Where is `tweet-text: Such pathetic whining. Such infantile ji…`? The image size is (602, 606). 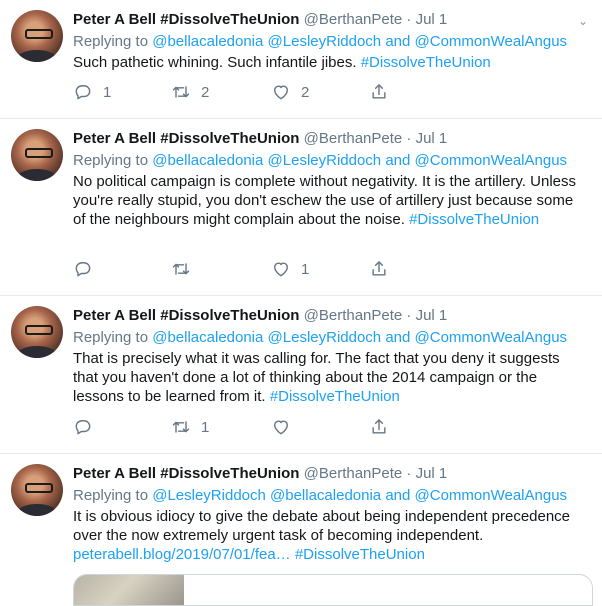 tweet-text: Such pathetic whining. Such infantile ji… is located at coordinates (330, 62).